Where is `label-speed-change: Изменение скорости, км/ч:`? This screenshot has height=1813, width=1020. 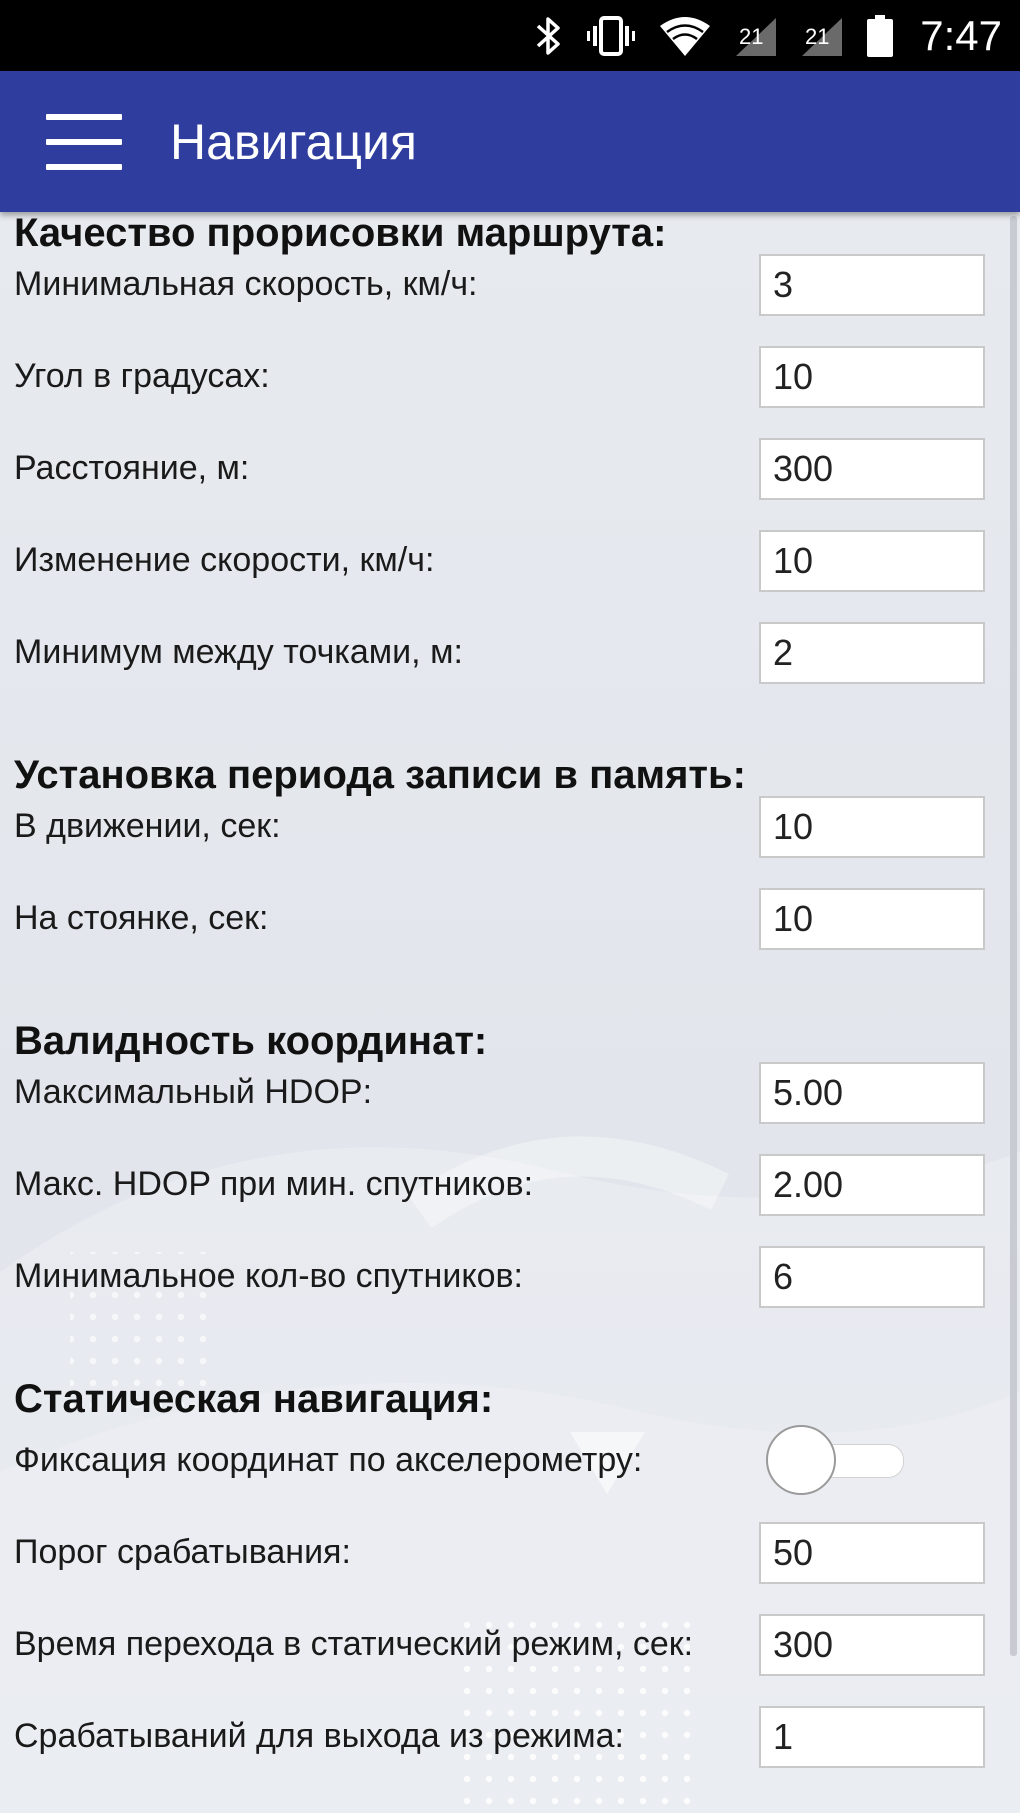 label-speed-change: Изменение скорости, км/ч: is located at coordinates (224, 560).